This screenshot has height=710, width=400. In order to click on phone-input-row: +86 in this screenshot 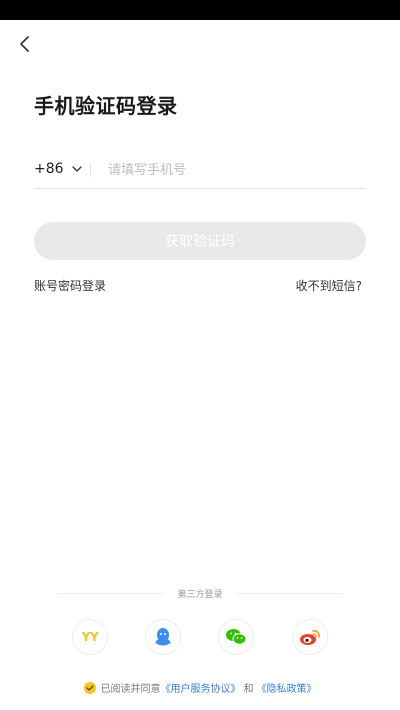, I will do `click(200, 170)`.